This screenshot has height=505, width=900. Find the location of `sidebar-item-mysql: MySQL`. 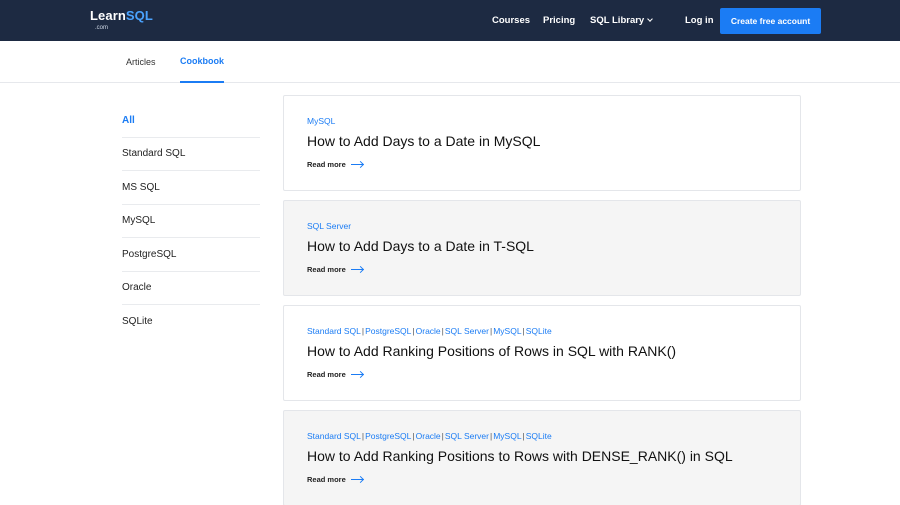

sidebar-item-mysql: MySQL is located at coordinates (191, 221).